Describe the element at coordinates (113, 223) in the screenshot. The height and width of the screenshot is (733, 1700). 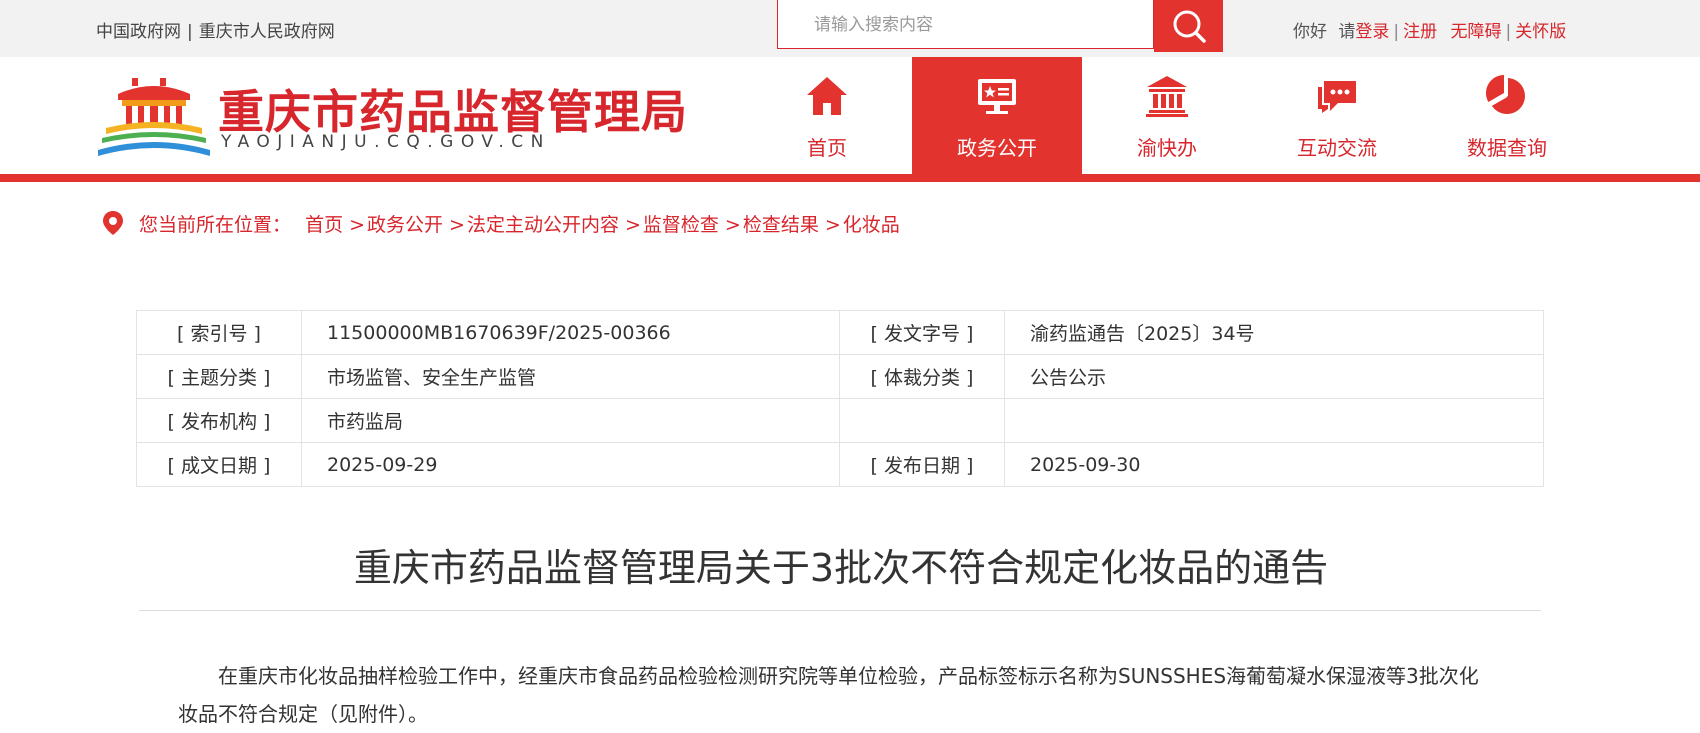
I see `location-pin-icon` at that location.